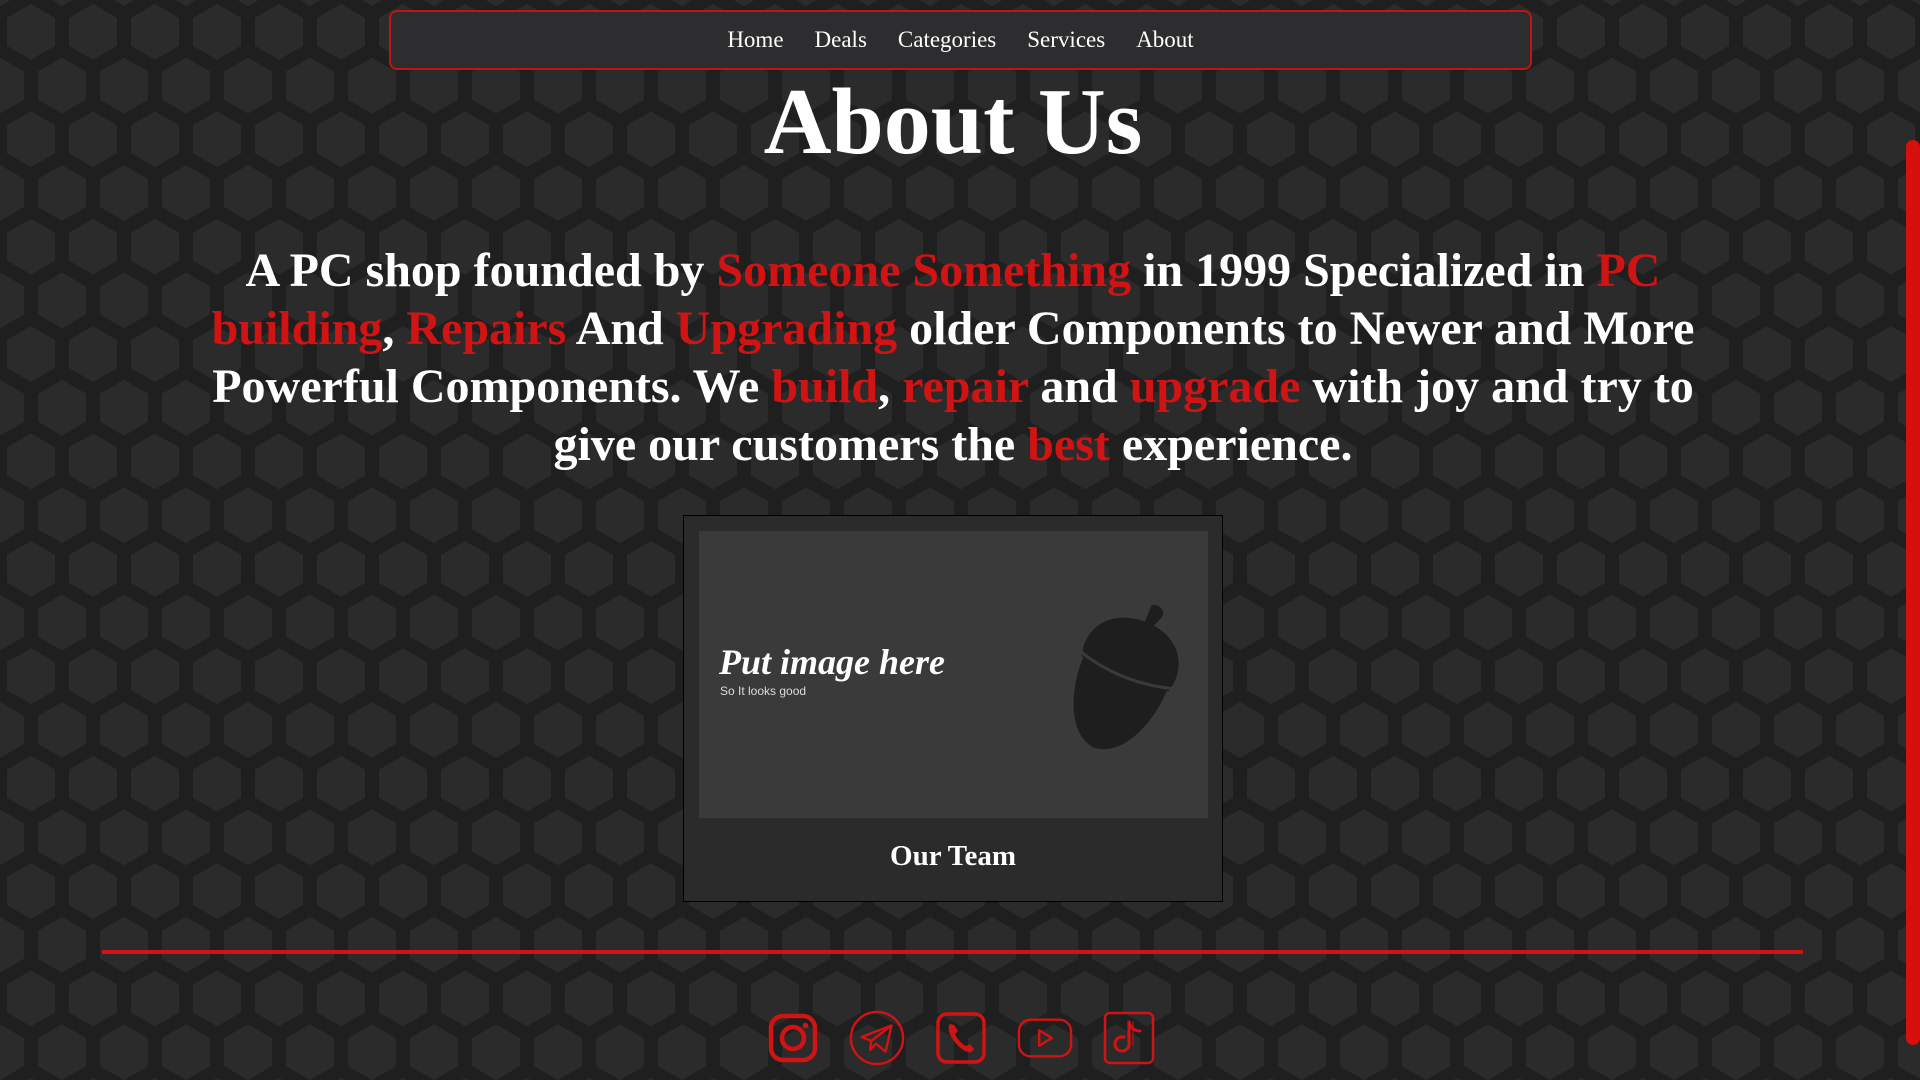 This screenshot has width=1920, height=1080. What do you see at coordinates (1066, 40) in the screenshot?
I see `nav-link-services: Services` at bounding box center [1066, 40].